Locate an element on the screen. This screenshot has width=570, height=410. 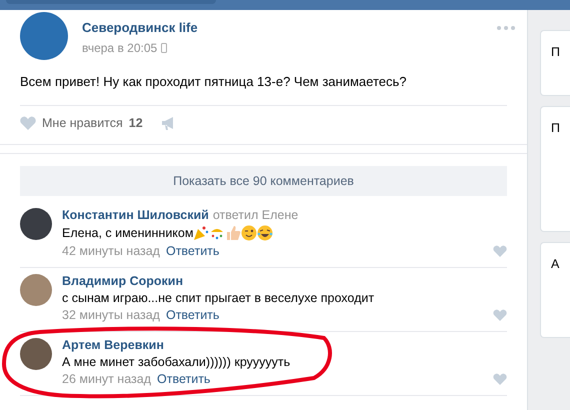
more-icon is located at coordinates (506, 28).